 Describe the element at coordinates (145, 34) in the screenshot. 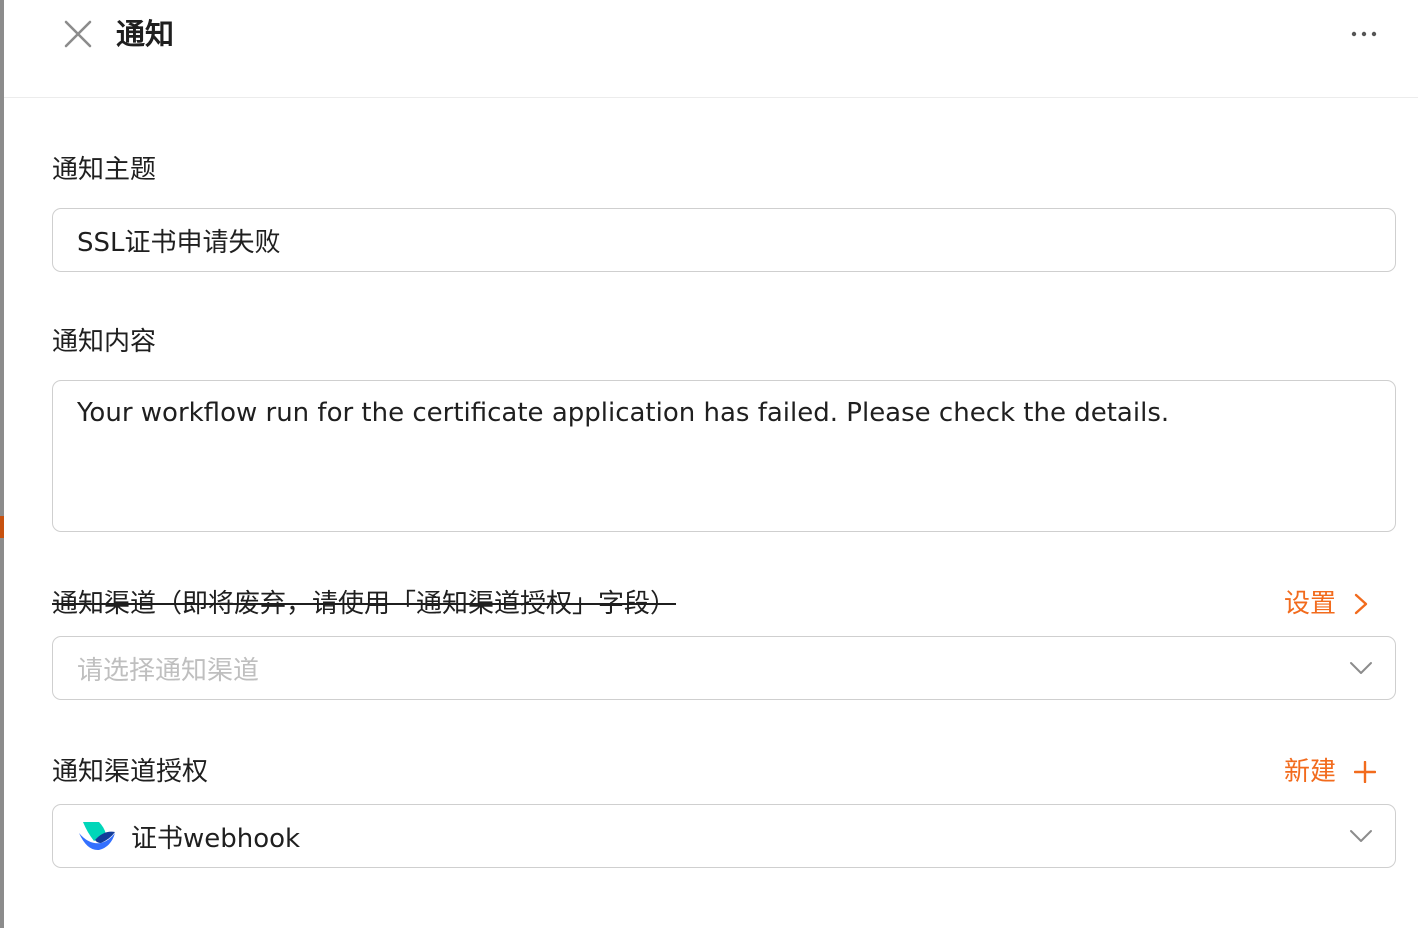

I see `drawer-title: 通知` at that location.